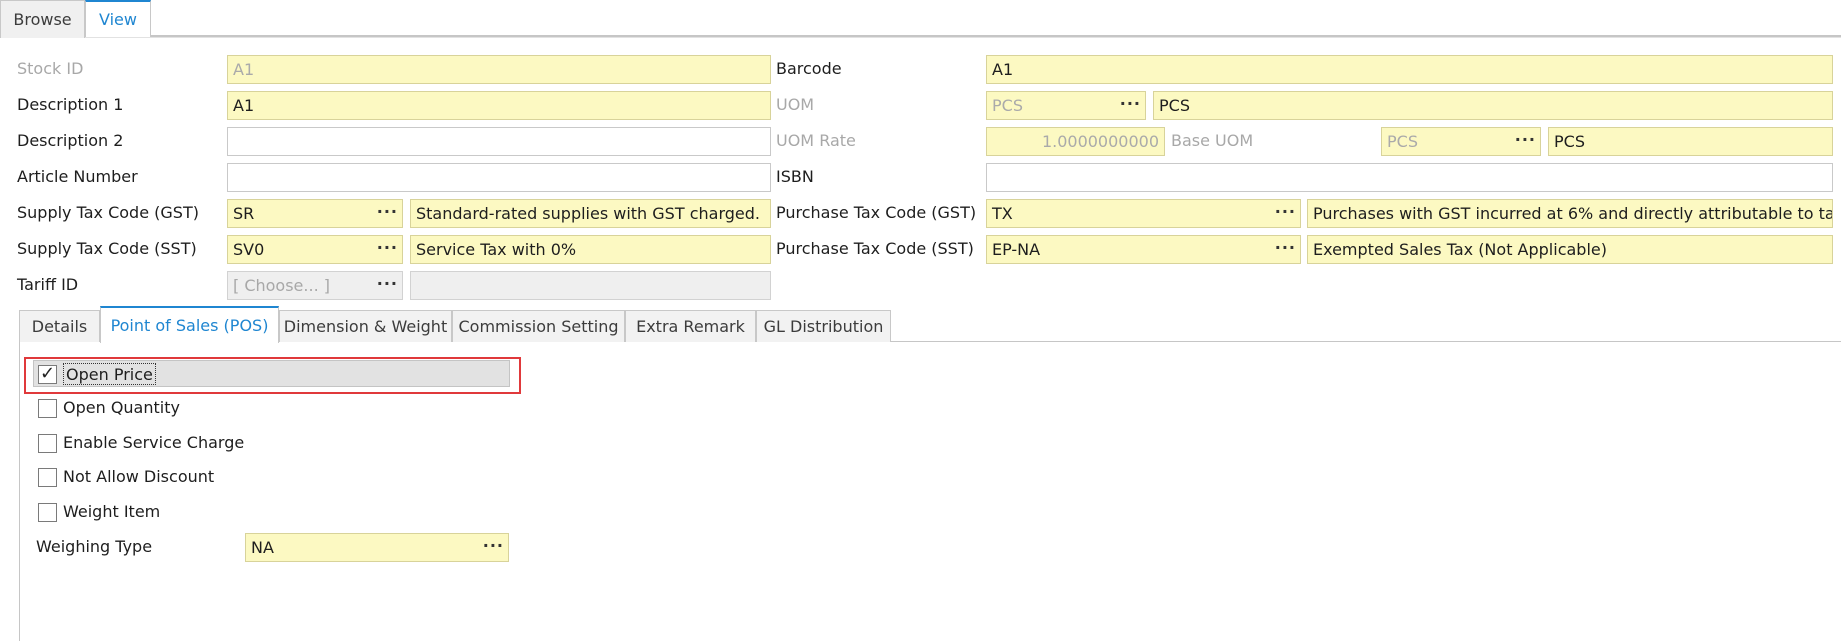 This screenshot has height=641, width=1841. I want to click on tab-extra-remark: Extra Remark, so click(690, 326).